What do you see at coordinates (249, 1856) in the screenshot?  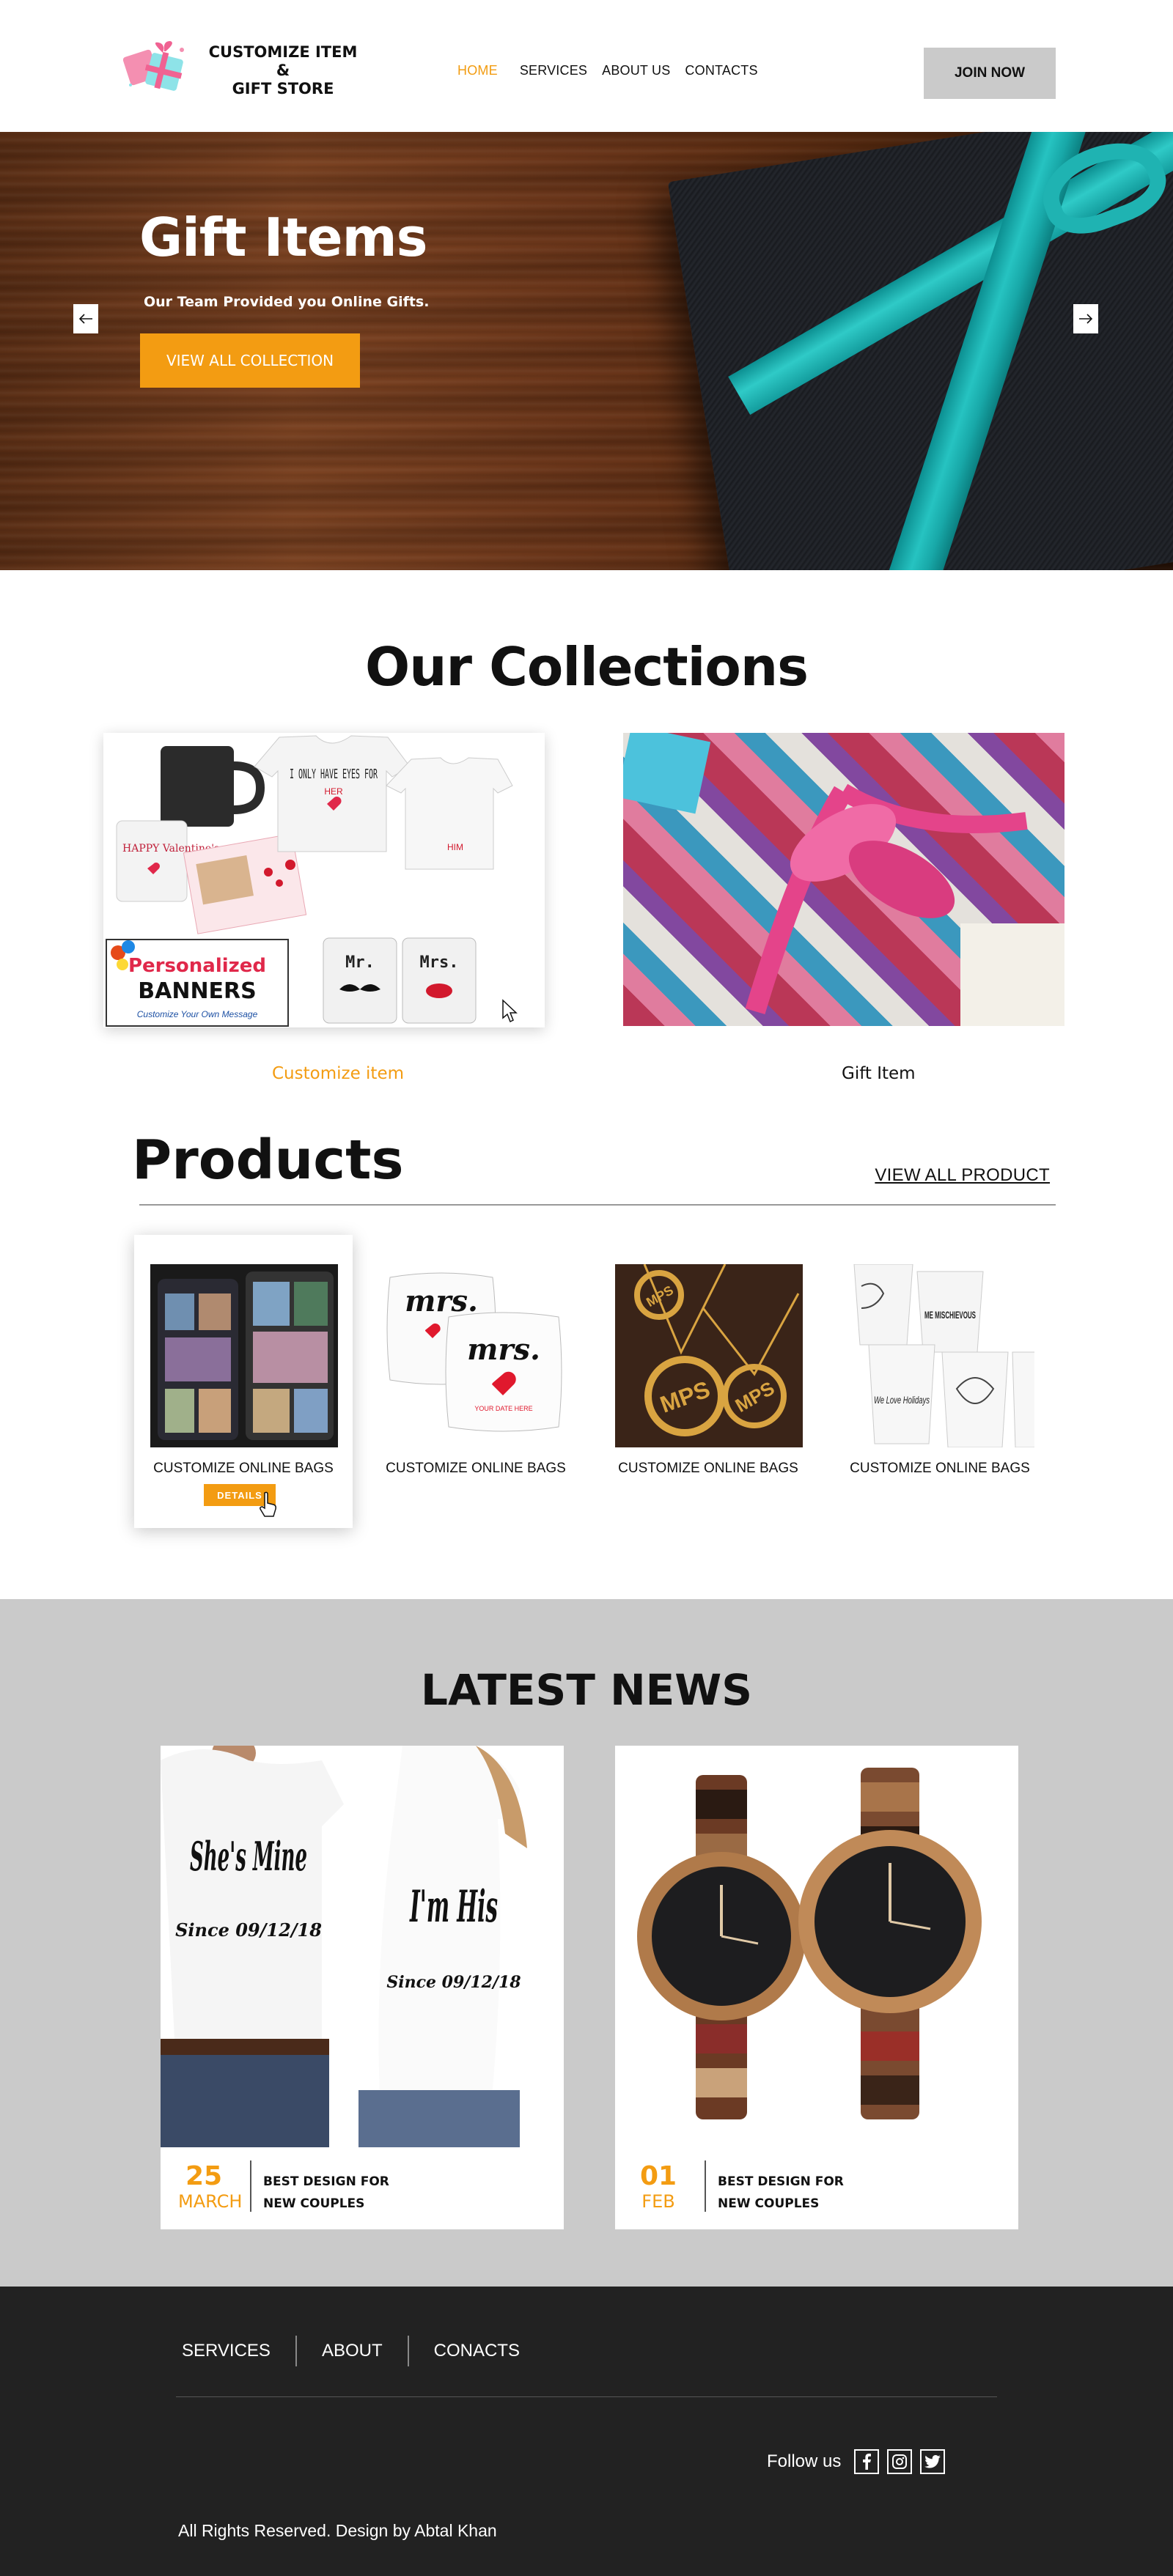 I see `shirt-text-1: She's Mine` at bounding box center [249, 1856].